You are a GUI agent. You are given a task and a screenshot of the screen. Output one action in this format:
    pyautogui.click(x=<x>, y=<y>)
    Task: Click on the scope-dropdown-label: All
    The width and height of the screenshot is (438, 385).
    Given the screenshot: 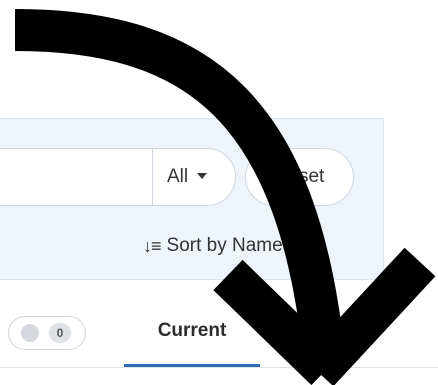 What is the action you would take?
    pyautogui.click(x=178, y=176)
    